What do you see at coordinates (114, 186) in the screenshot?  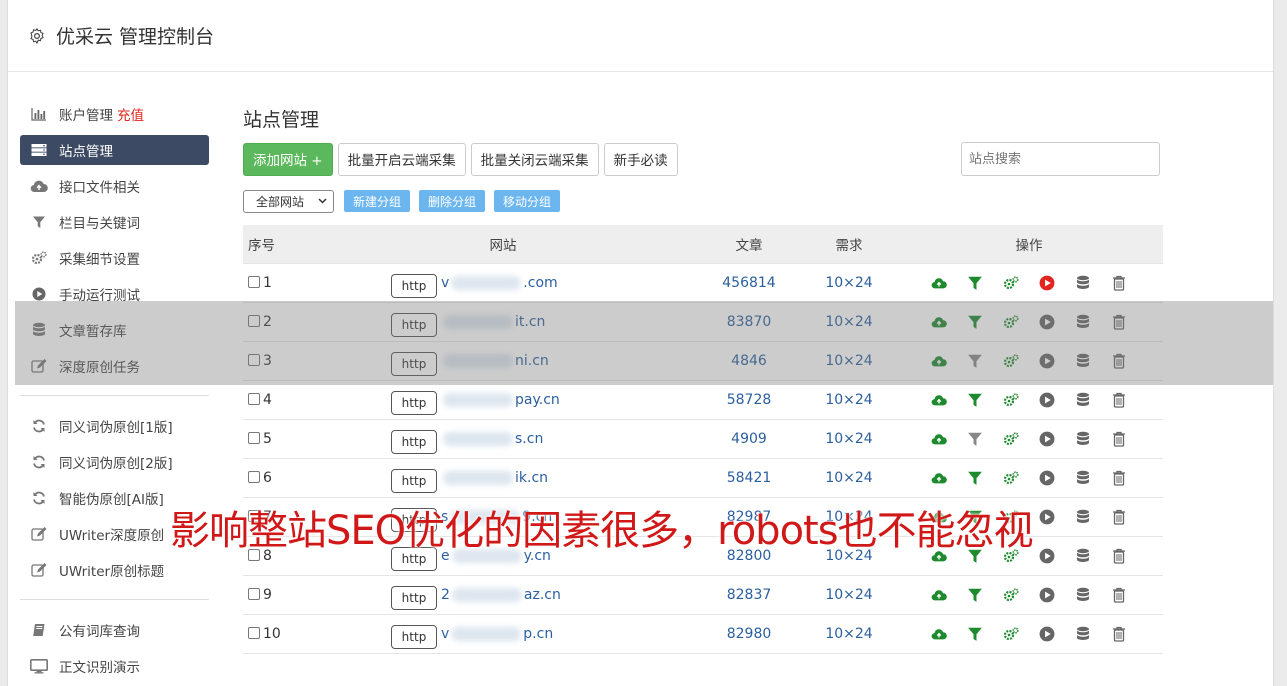 I see `sidebar-item-g1-2: 接口文件相关` at bounding box center [114, 186].